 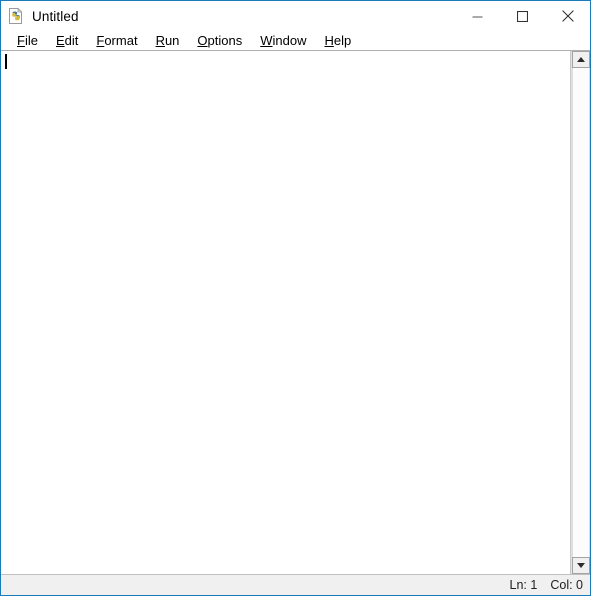 I want to click on menu-item-run: Run, so click(x=168, y=40).